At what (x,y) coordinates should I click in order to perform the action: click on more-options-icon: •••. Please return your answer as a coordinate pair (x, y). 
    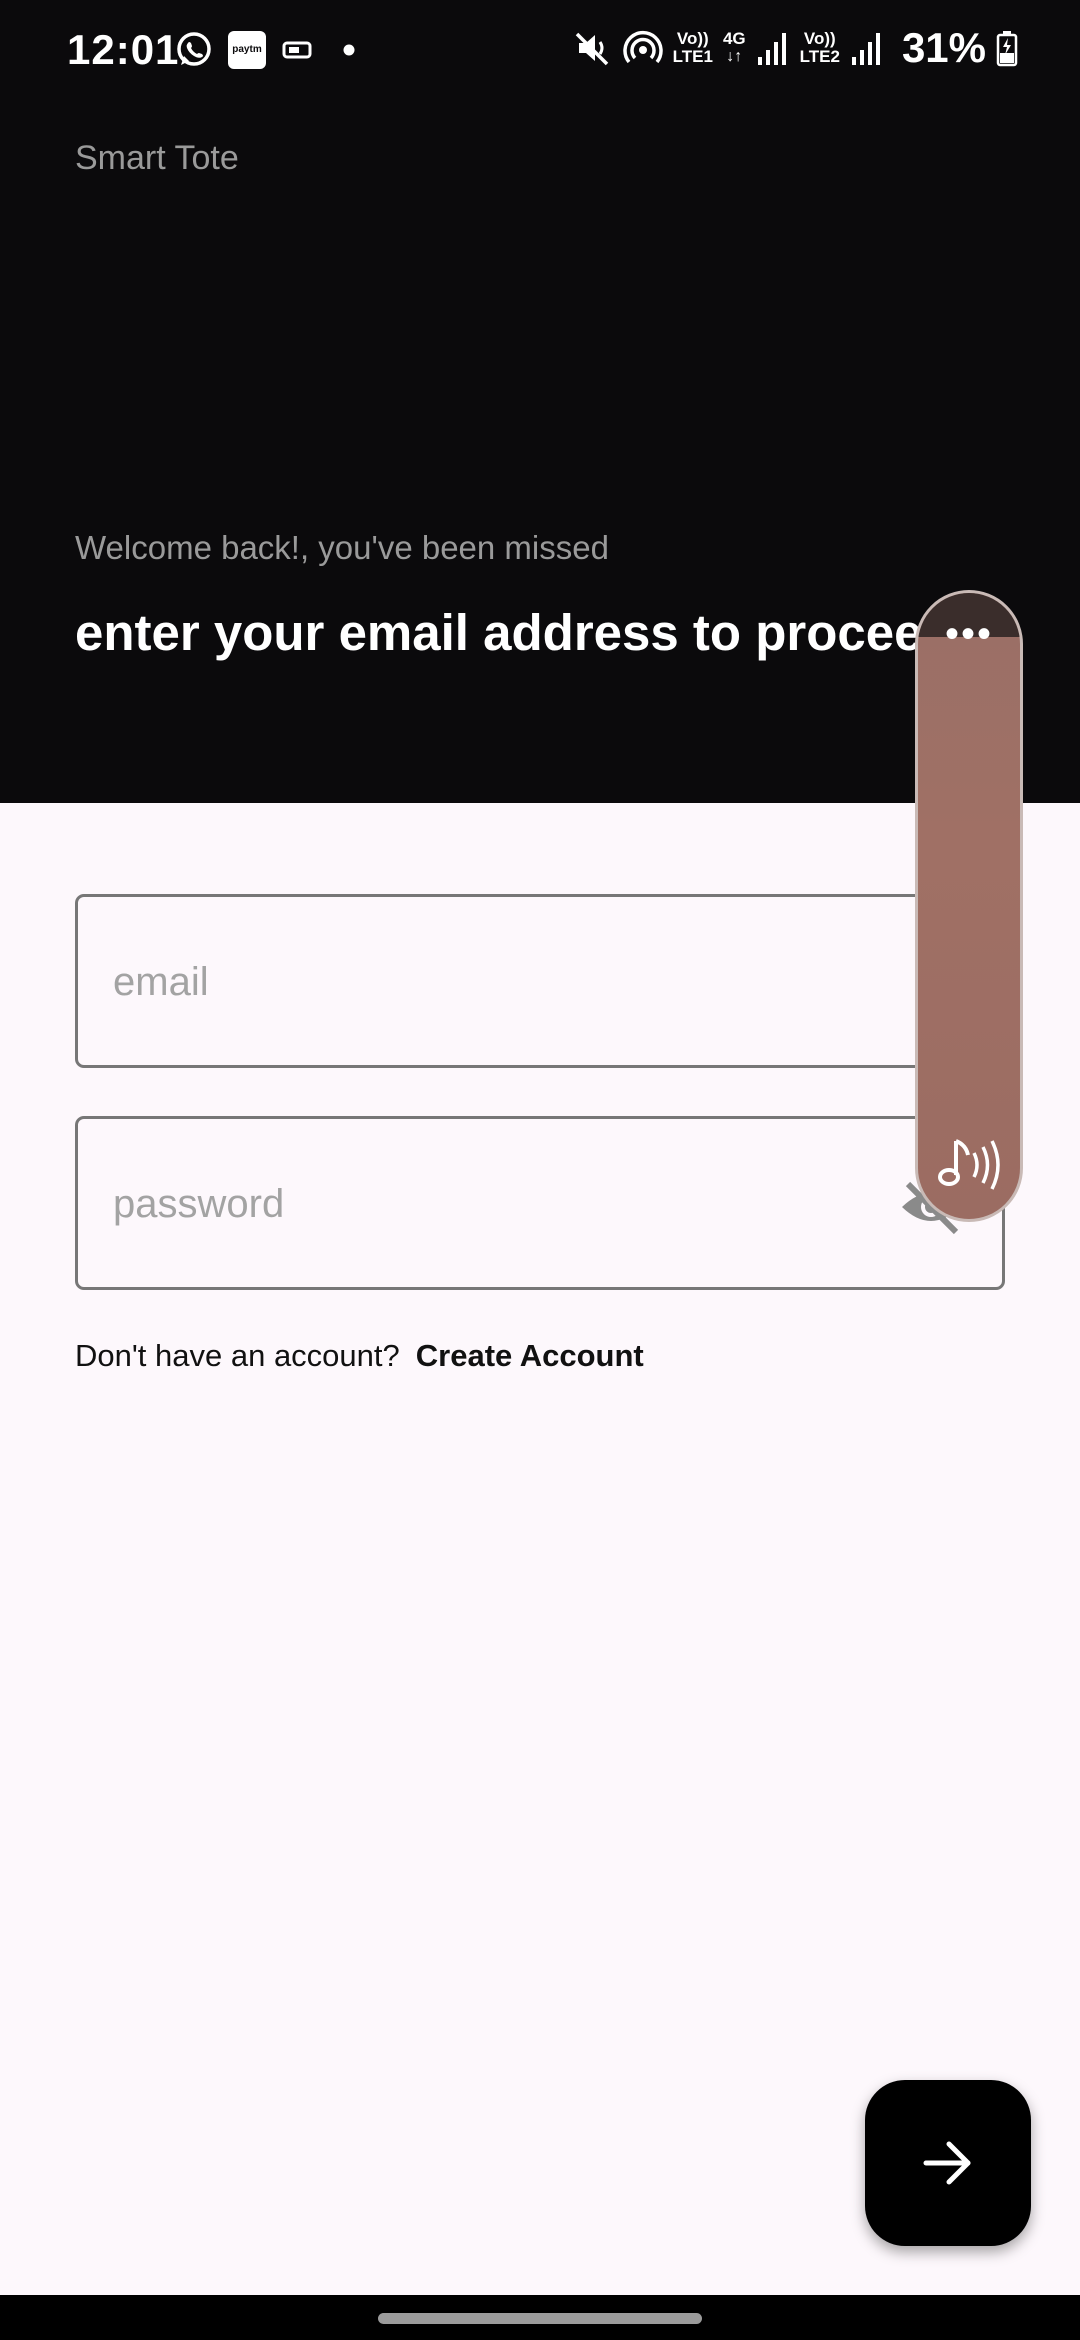
    Looking at the image, I should click on (969, 634).